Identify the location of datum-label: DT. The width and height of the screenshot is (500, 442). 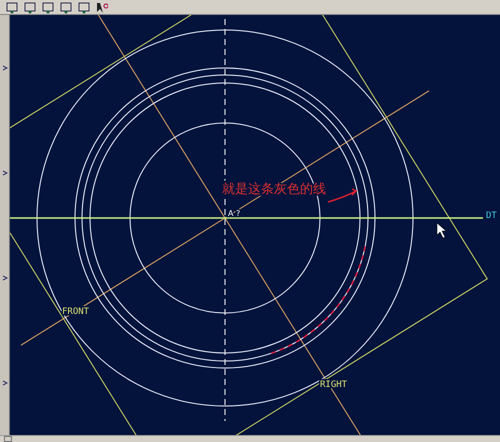
(491, 216).